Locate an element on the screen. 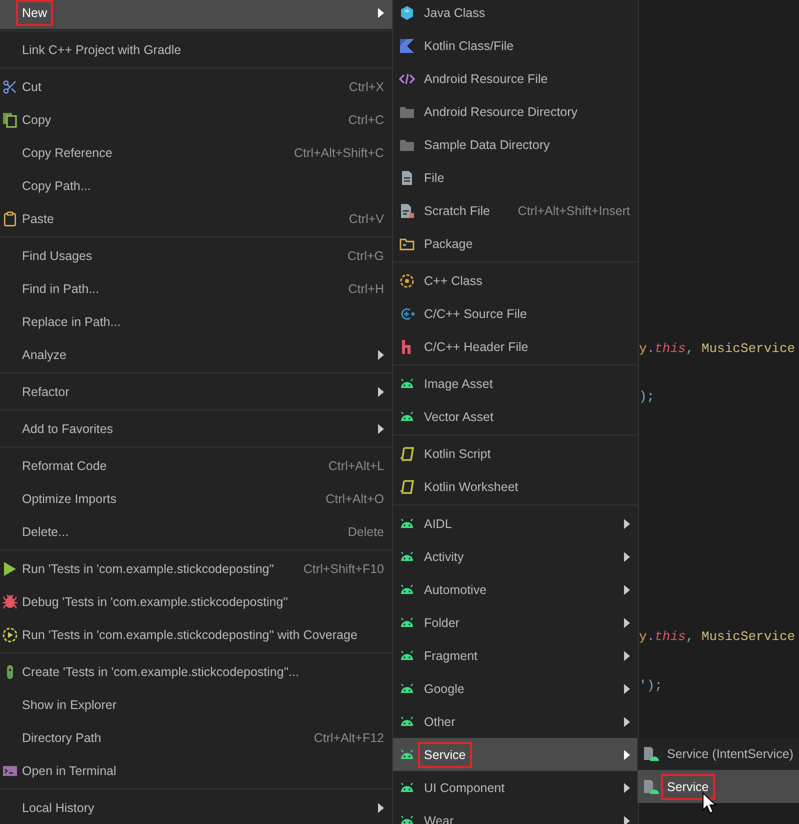 The image size is (799, 824). play-icon is located at coordinates (10, 568).